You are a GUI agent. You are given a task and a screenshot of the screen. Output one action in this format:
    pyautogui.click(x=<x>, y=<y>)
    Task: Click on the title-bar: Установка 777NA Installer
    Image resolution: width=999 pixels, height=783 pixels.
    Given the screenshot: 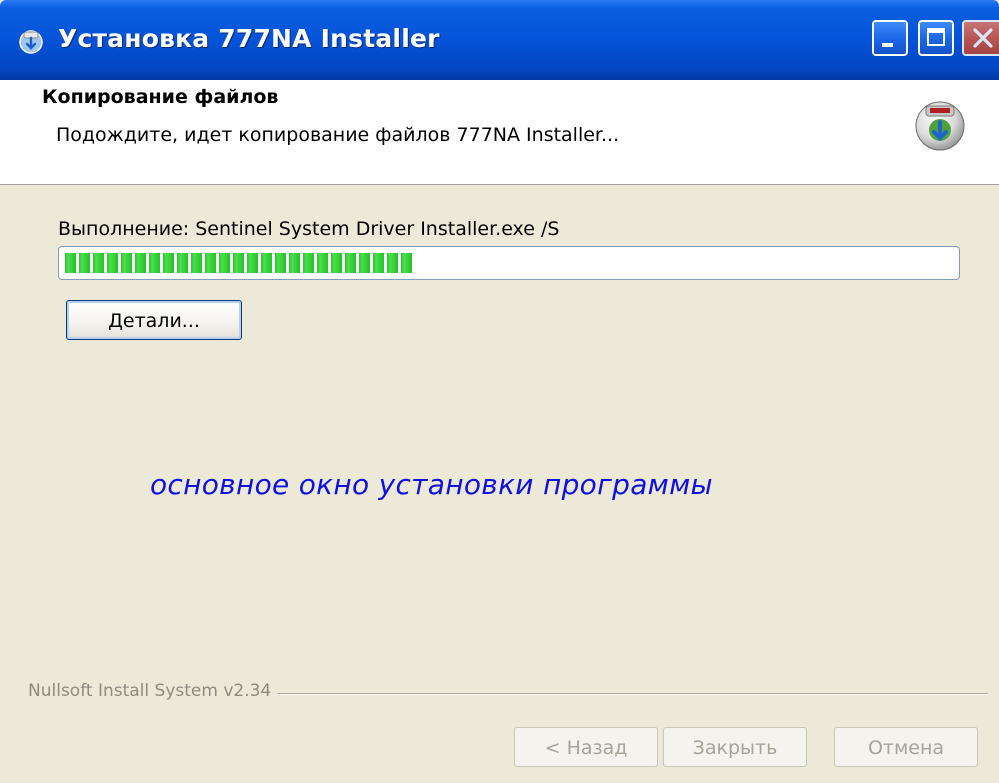 What is the action you would take?
    pyautogui.click(x=499, y=40)
    